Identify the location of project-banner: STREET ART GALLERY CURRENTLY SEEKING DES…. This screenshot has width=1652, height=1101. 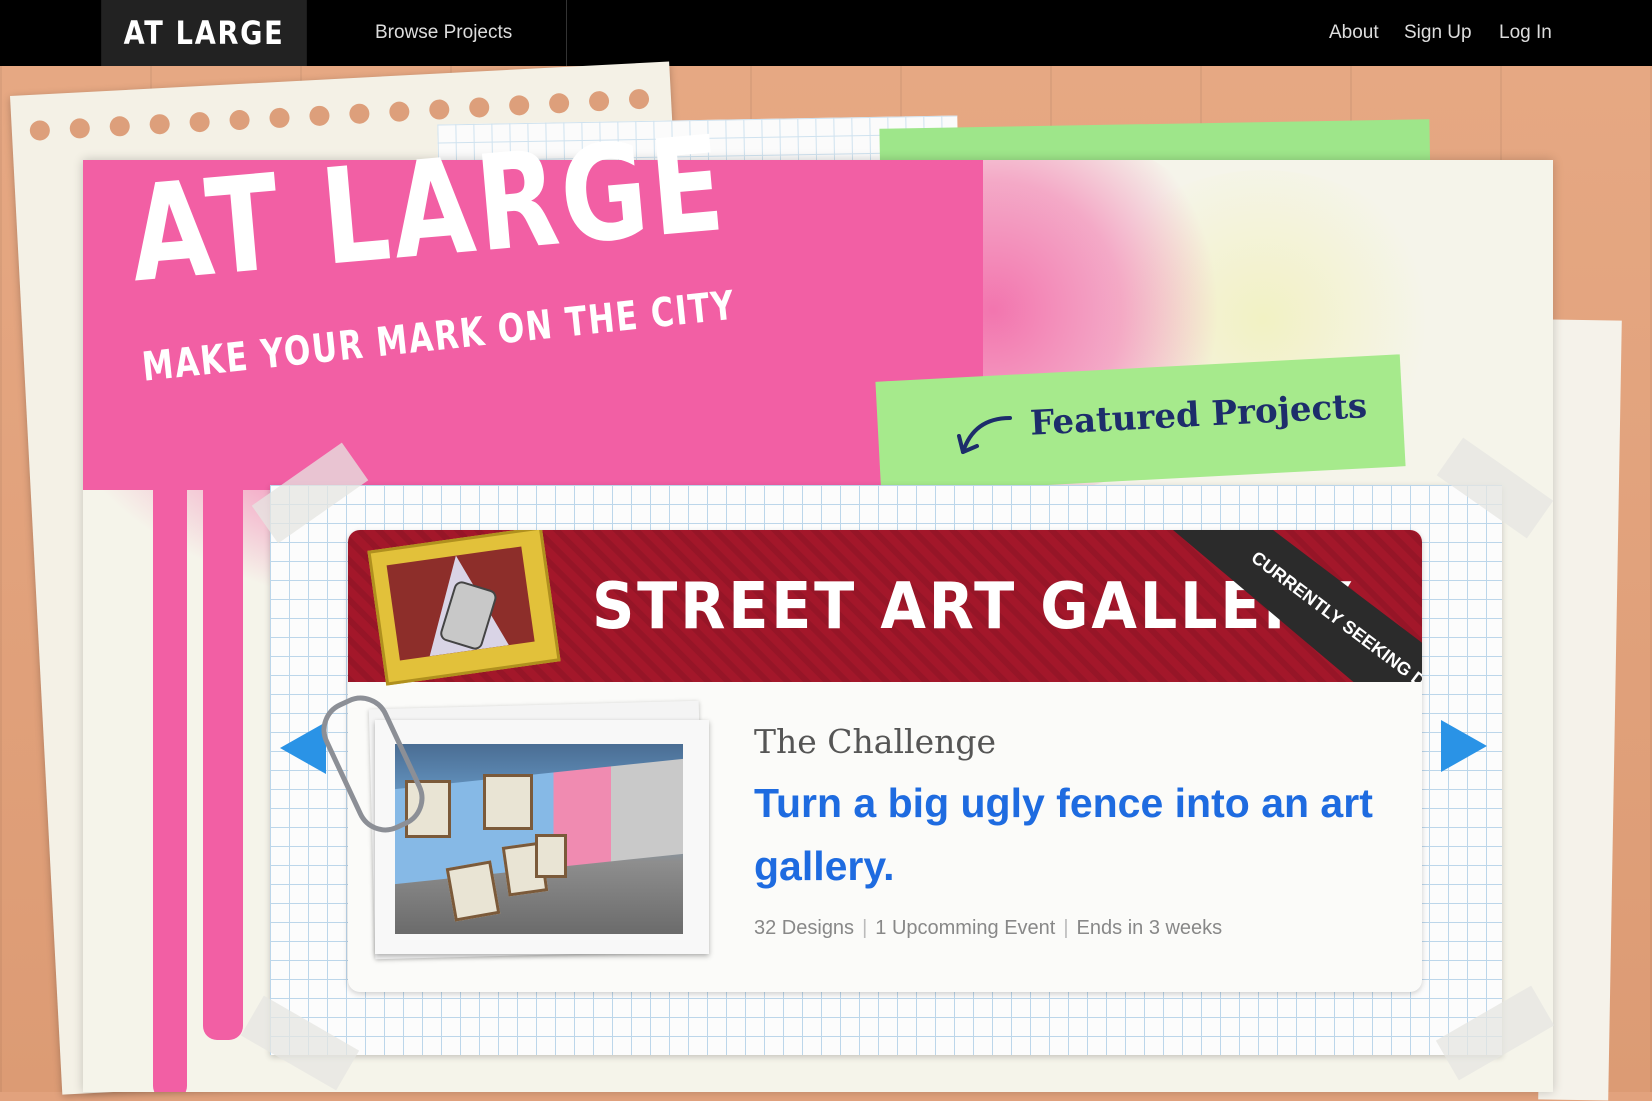
(885, 608).